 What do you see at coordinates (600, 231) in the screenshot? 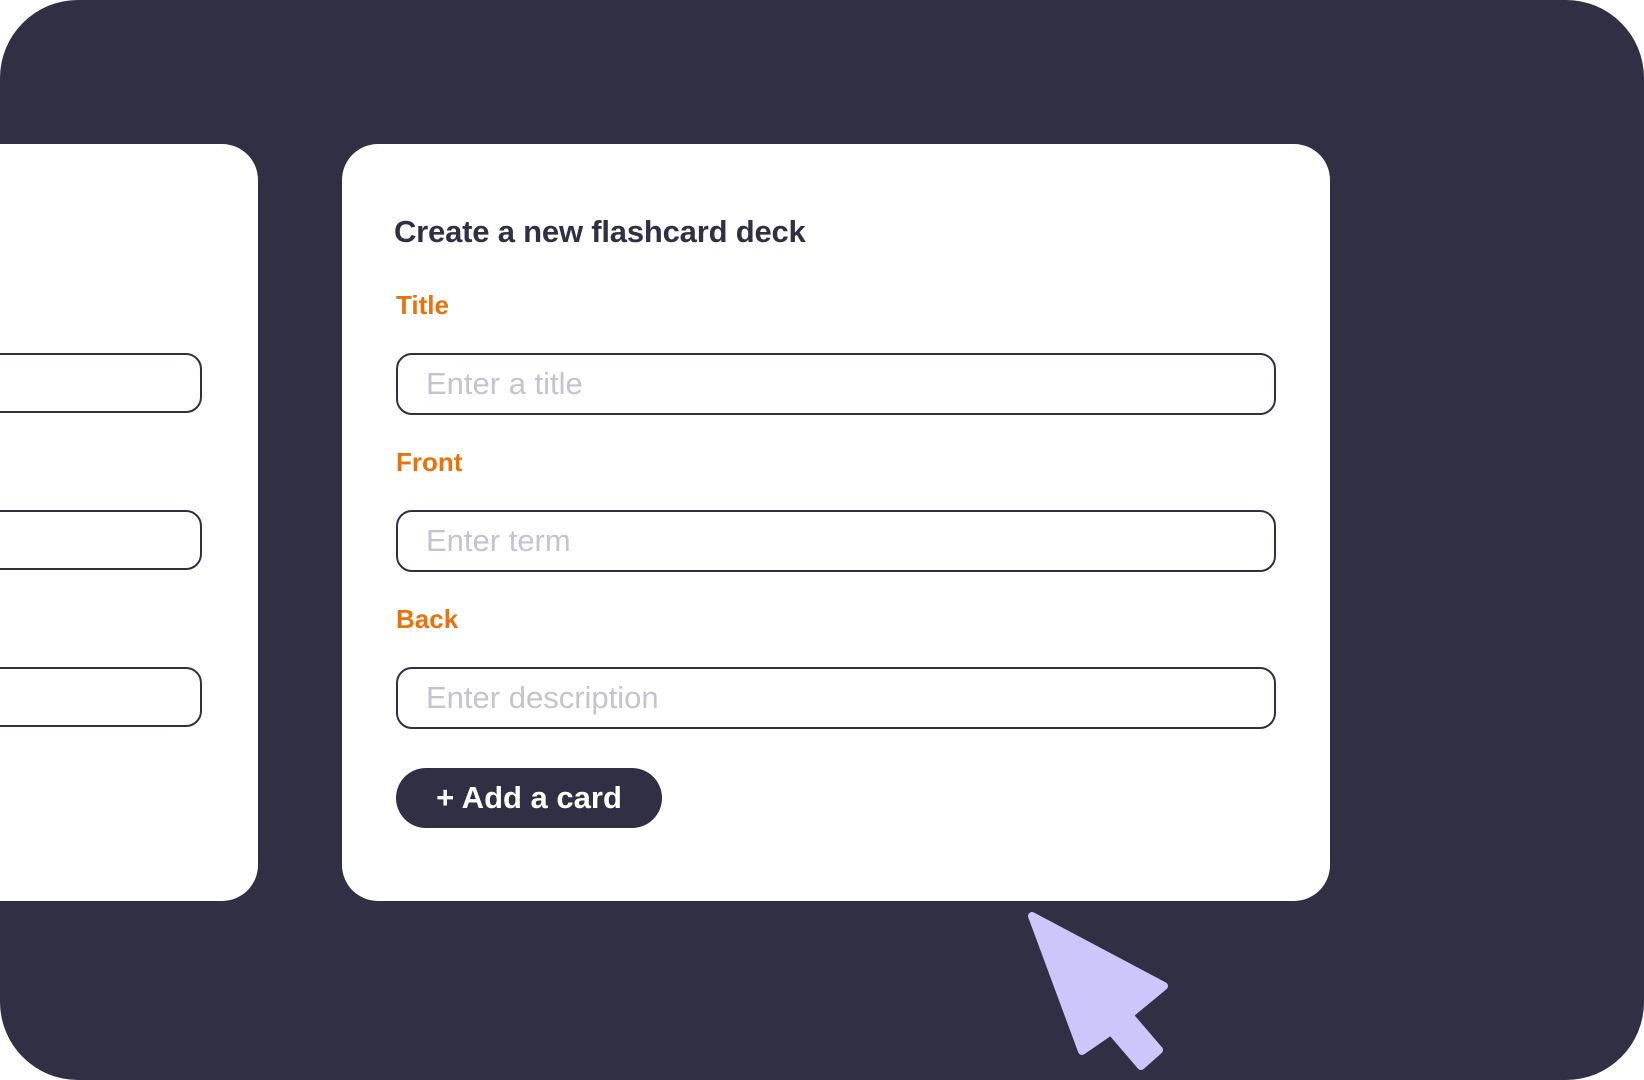
I see `card-heading: Create a new flashcard deck` at bounding box center [600, 231].